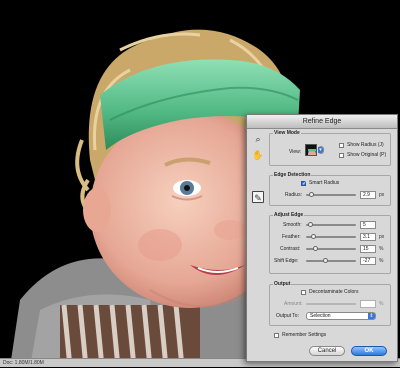  I want to click on tool-column: ⌕ ✋ ✎, so click(257, 245).